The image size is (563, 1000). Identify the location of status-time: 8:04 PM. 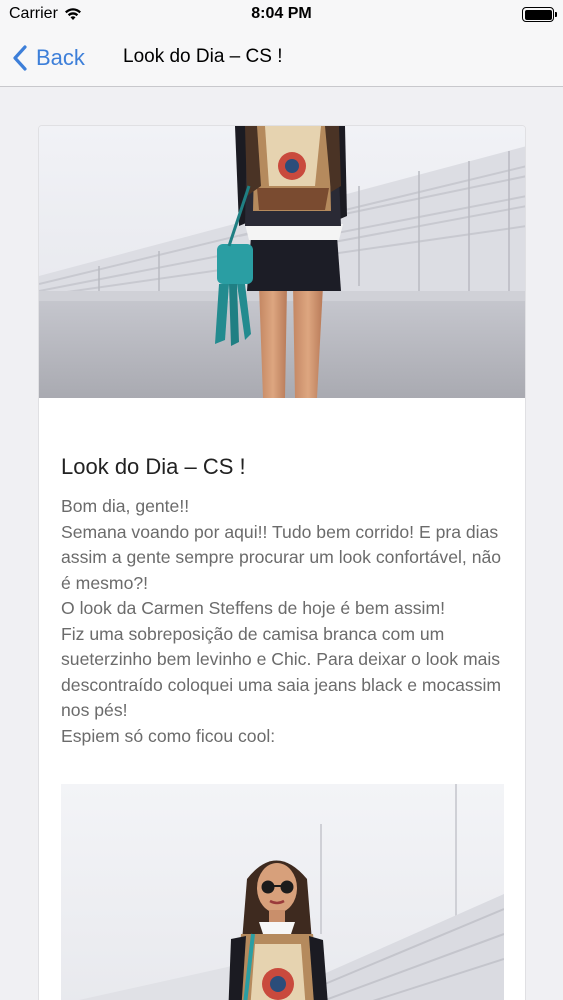
(281, 13).